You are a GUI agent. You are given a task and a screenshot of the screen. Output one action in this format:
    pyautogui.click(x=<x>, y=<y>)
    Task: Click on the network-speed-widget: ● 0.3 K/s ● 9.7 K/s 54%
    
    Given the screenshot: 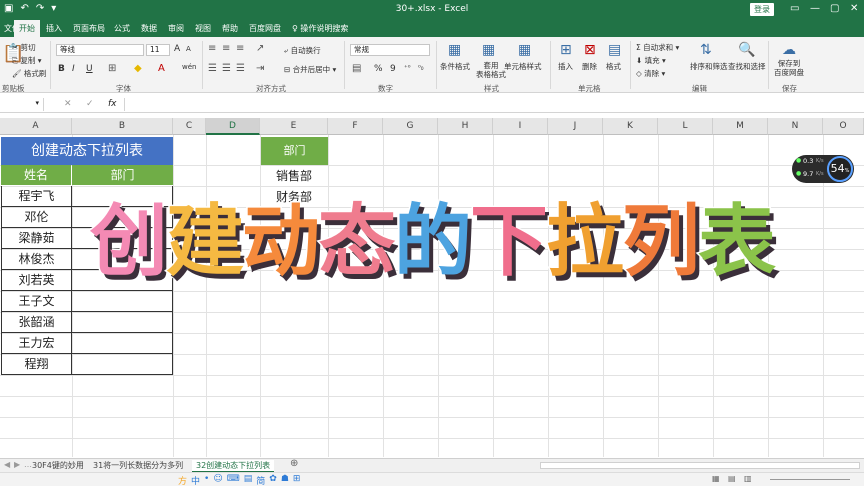 What is the action you would take?
    pyautogui.click(x=823, y=169)
    